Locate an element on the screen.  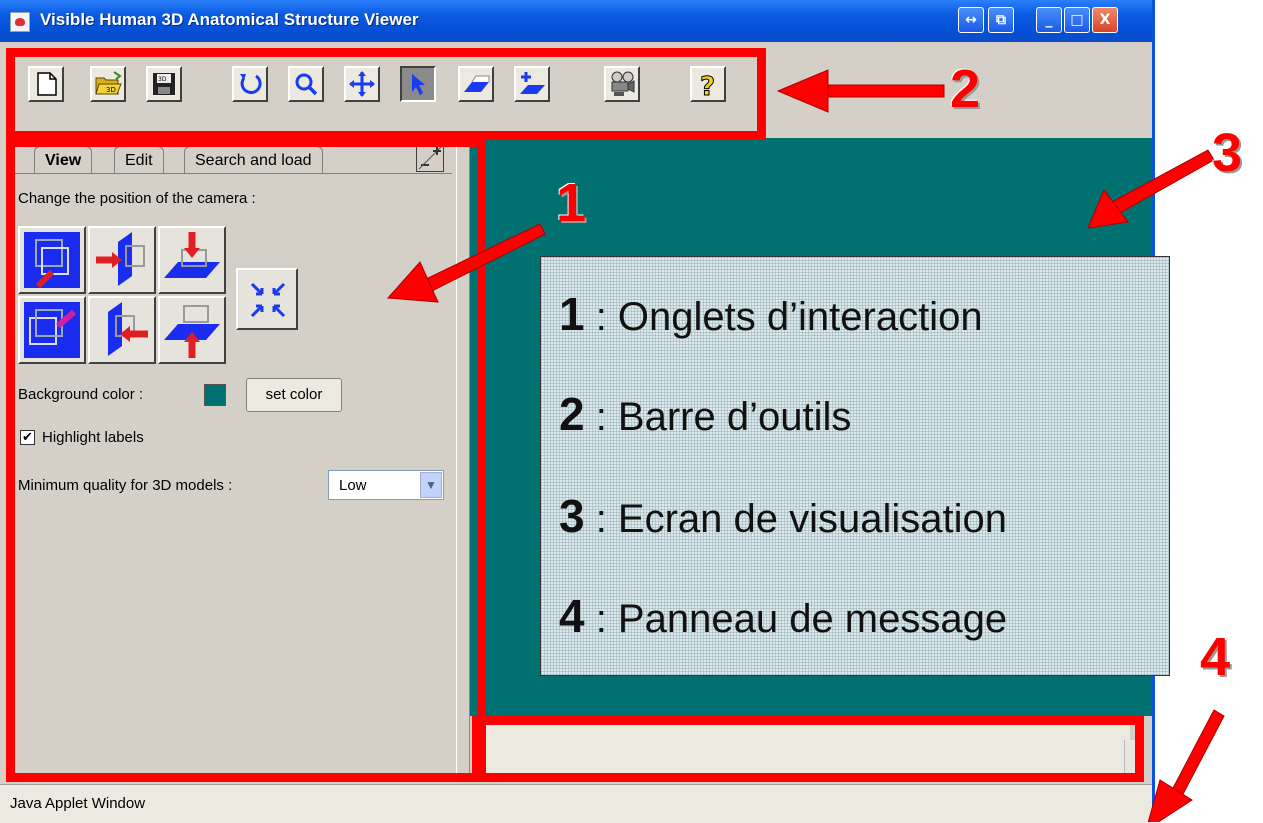
legend-text: : Panneau de message is located at coordinates (796, 619).